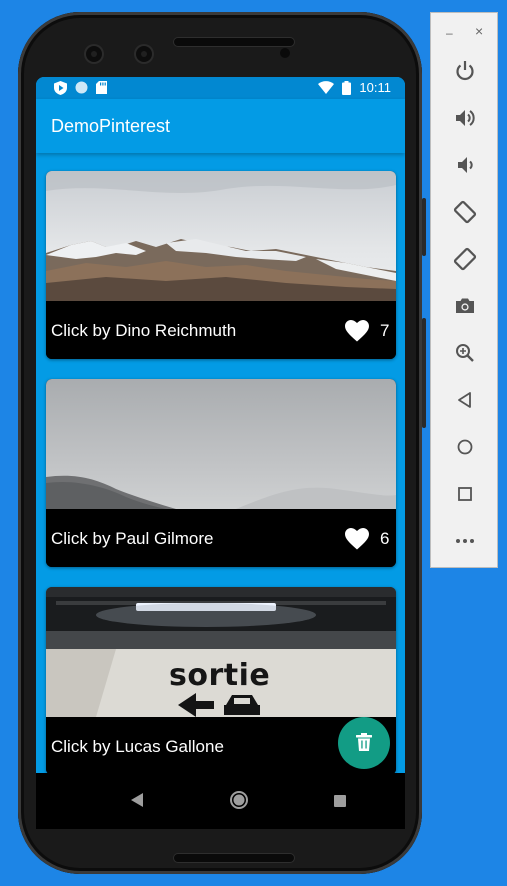 This screenshot has height=886, width=507. Describe the element at coordinates (234, 858) in the screenshot. I see `bottom-speaker` at that location.